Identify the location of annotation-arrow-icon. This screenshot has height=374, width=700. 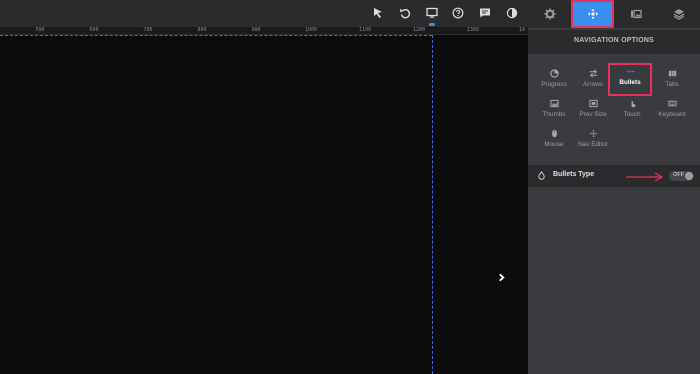
(645, 177).